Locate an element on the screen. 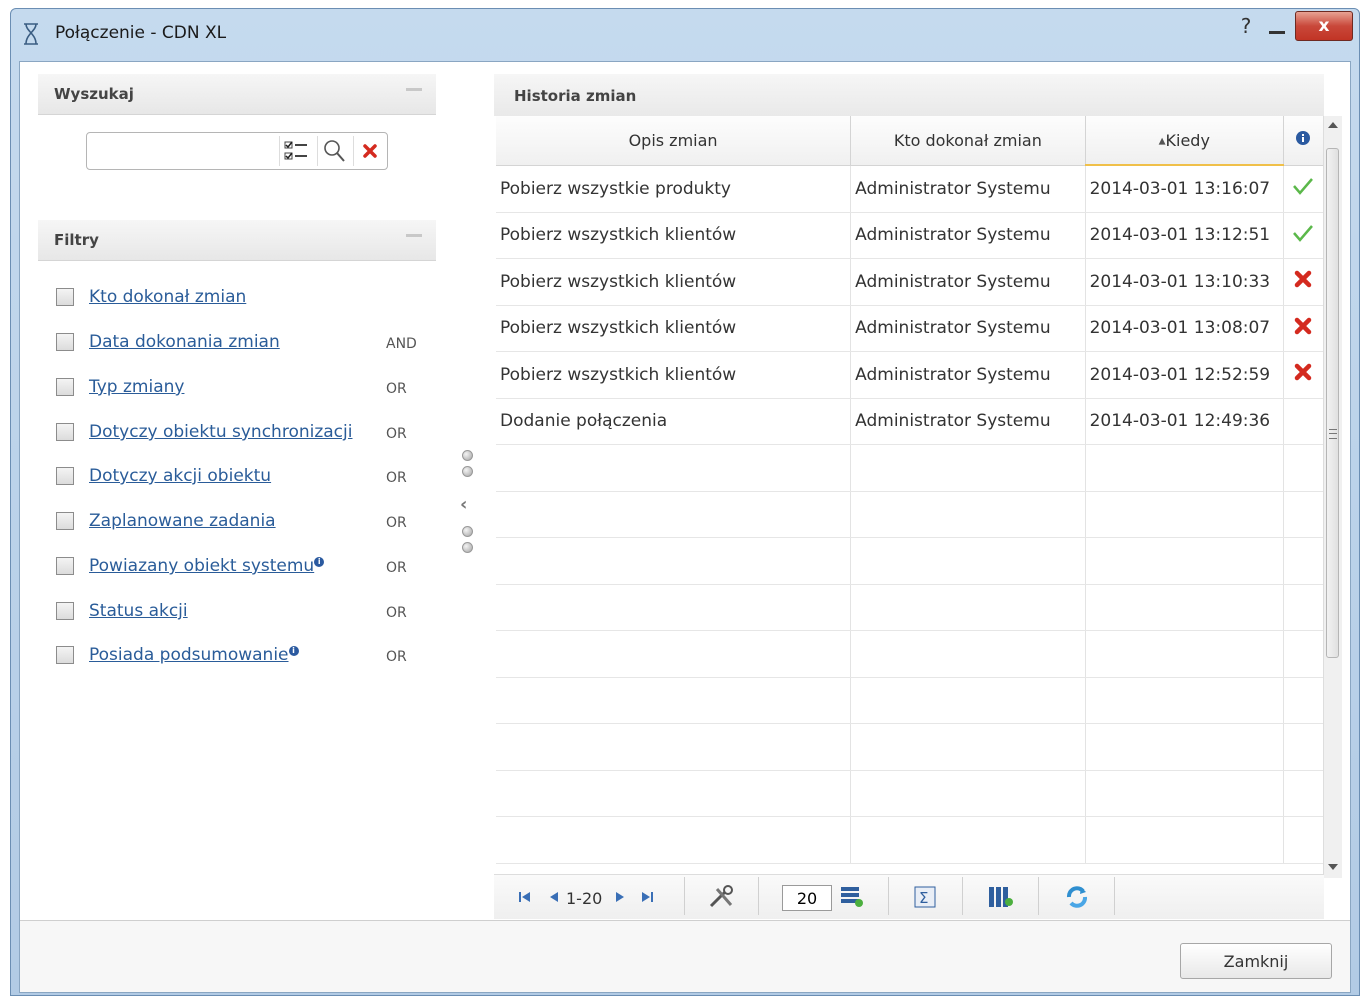  filter-item: Dotyczy obiektu synchronizacji OR is located at coordinates (241, 433).